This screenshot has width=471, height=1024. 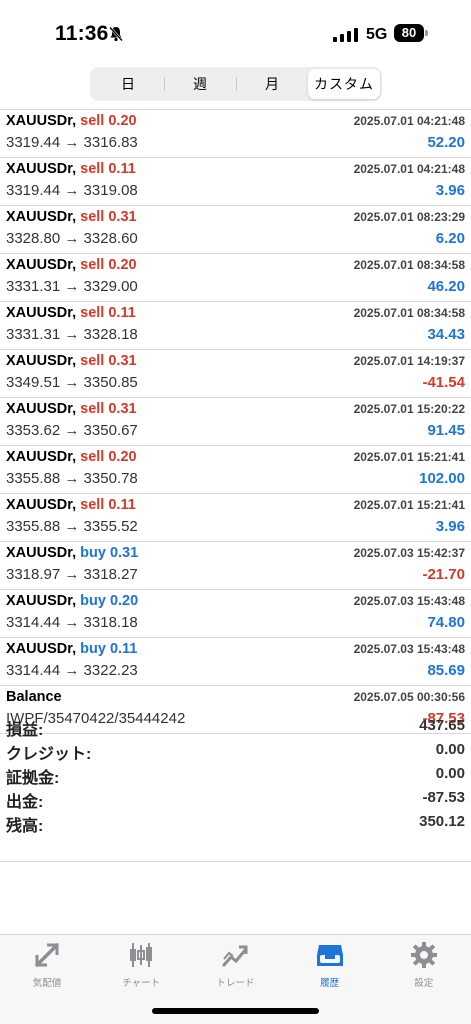 I want to click on deal-prices: 3331.31 → 3328.18, so click(x=72, y=334).